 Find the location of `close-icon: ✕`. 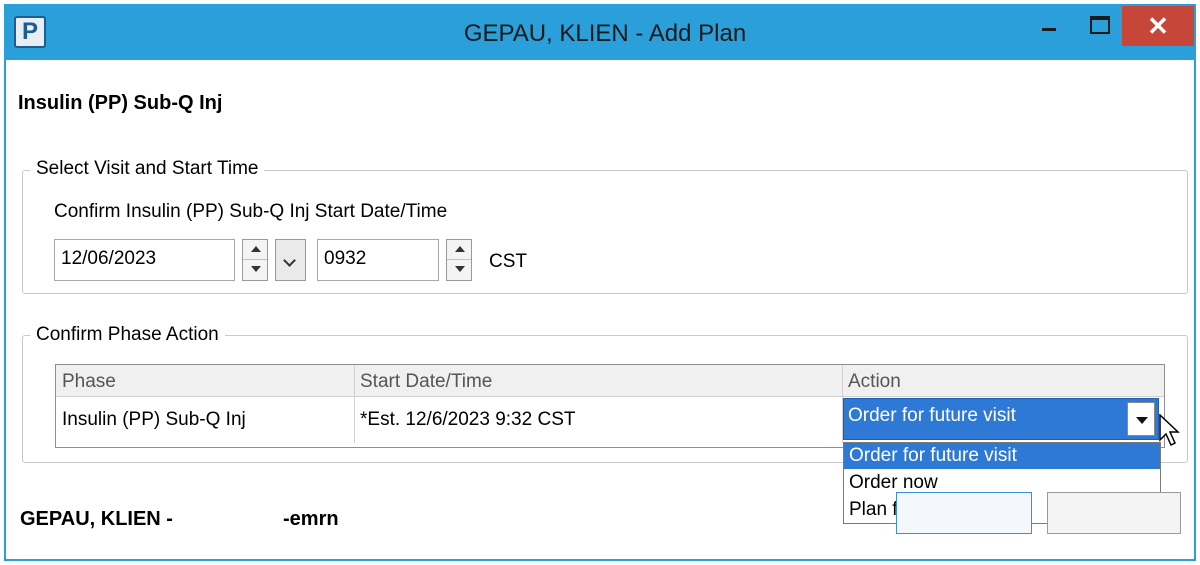

close-icon: ✕ is located at coordinates (1158, 26).